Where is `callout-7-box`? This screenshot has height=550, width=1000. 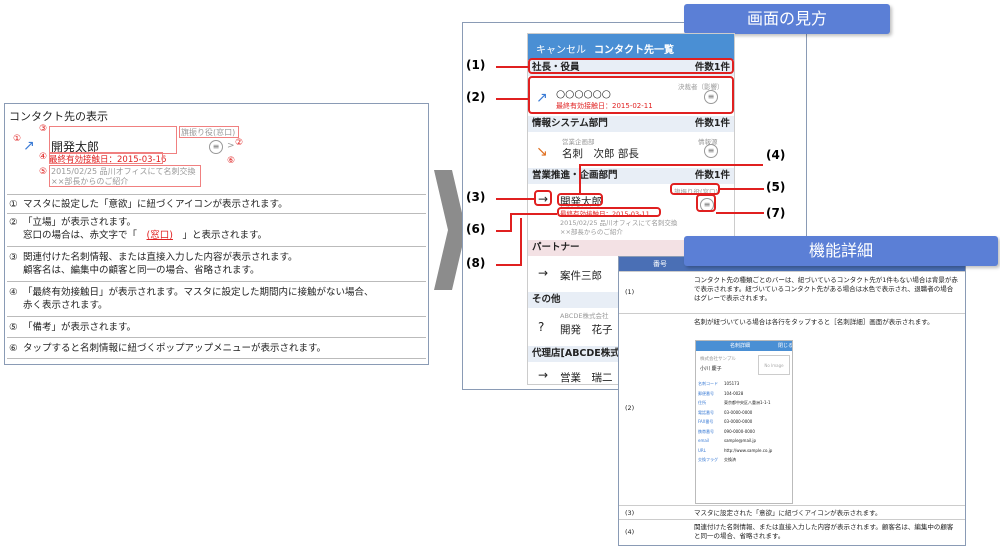
callout-7-box is located at coordinates (706, 203).